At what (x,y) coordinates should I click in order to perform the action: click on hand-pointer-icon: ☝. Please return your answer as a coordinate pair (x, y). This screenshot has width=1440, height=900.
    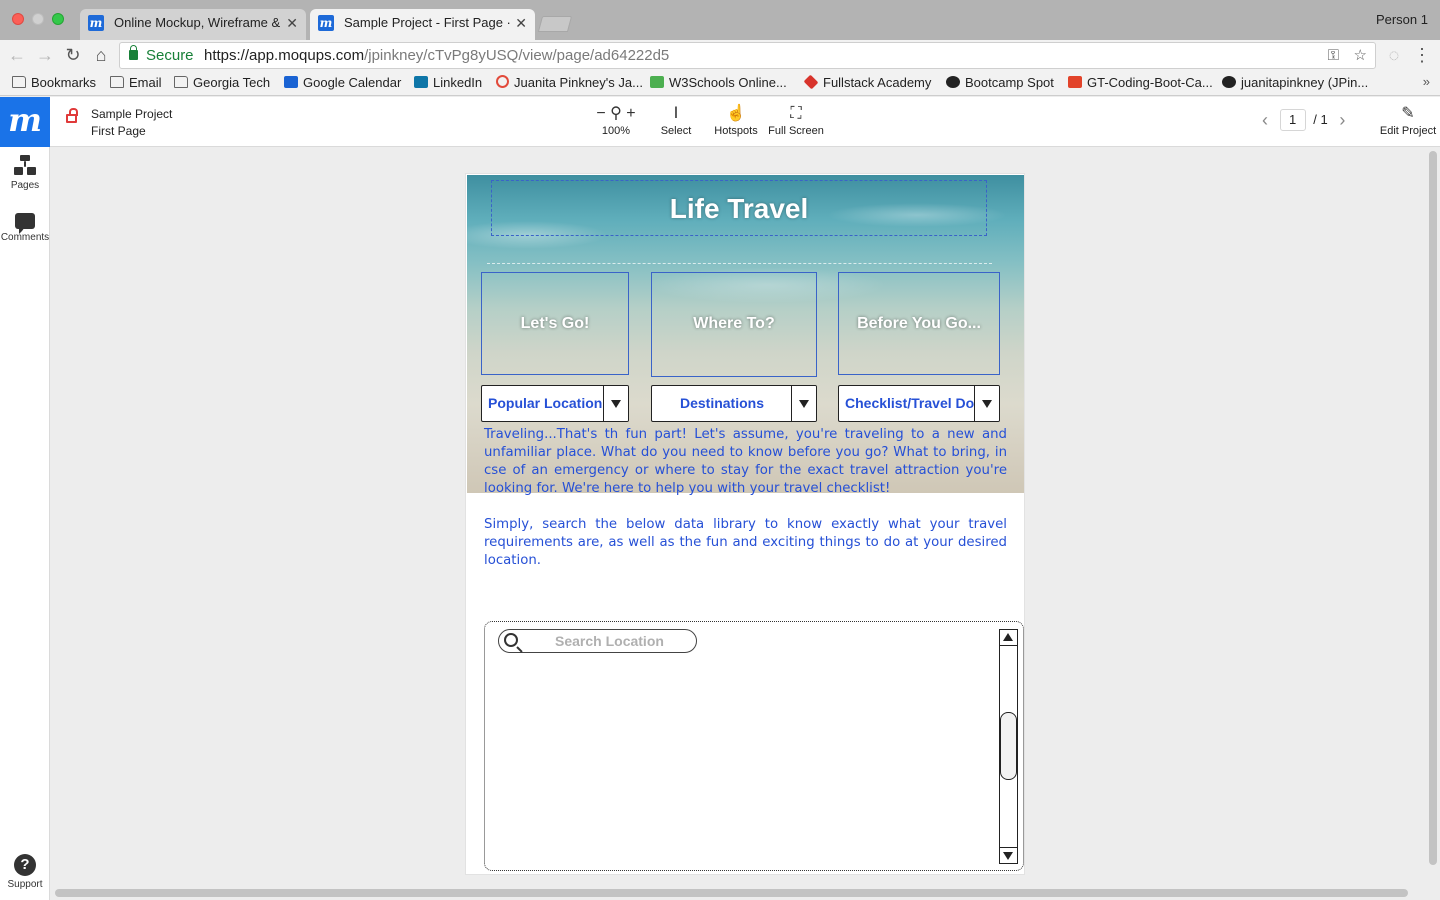
    Looking at the image, I should click on (736, 113).